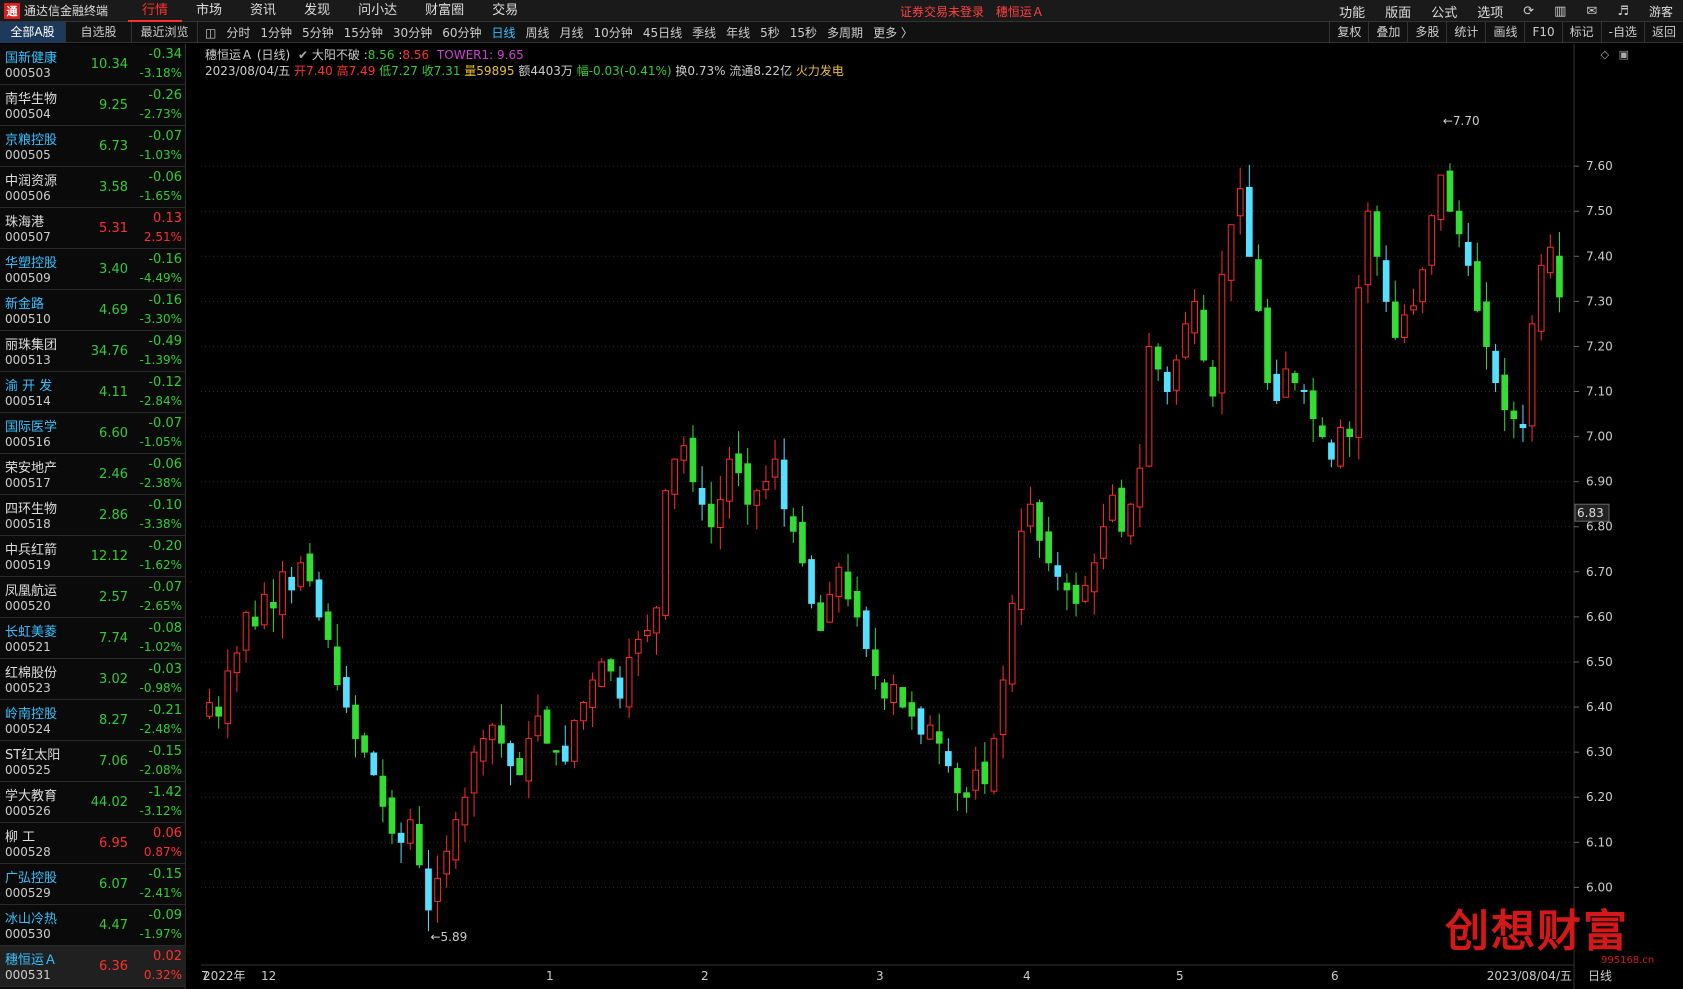  What do you see at coordinates (318, 32) in the screenshot?
I see `period-item: 5分钟` at bounding box center [318, 32].